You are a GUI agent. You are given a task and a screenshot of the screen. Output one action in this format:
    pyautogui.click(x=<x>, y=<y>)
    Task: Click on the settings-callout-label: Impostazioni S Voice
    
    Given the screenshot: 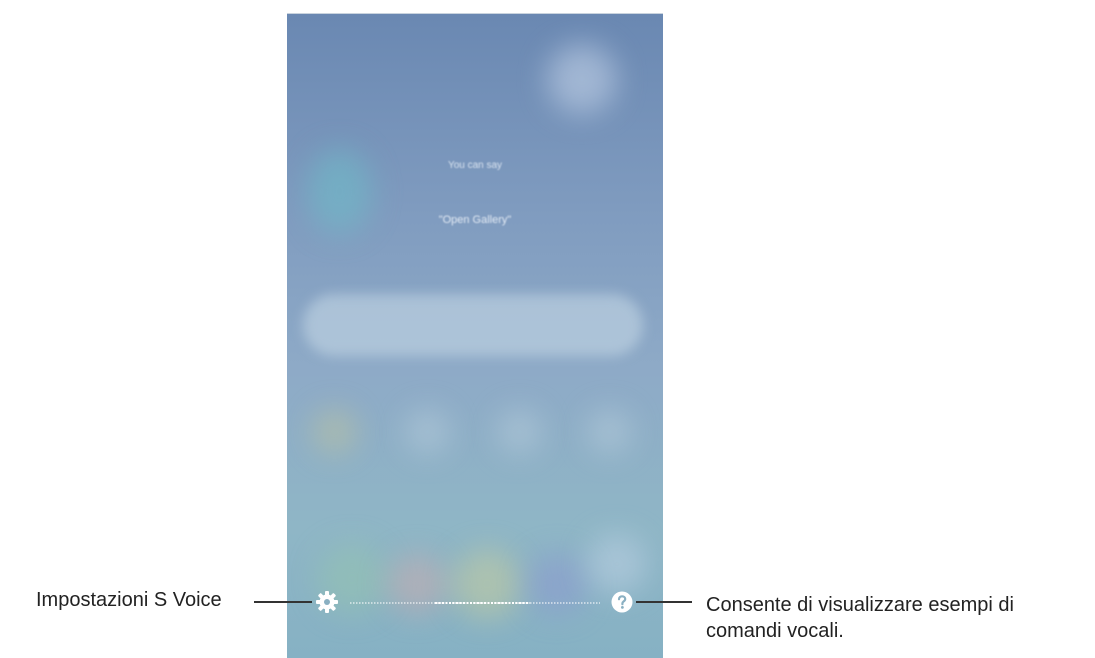 What is the action you would take?
    pyautogui.click(x=129, y=600)
    